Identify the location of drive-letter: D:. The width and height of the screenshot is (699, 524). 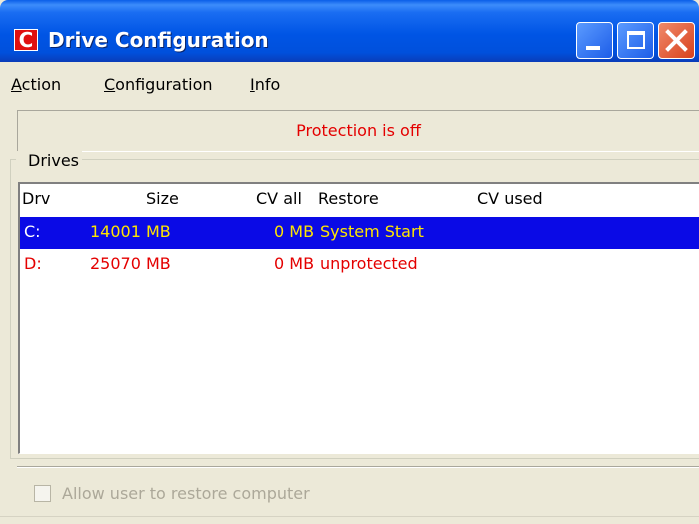
(33, 263).